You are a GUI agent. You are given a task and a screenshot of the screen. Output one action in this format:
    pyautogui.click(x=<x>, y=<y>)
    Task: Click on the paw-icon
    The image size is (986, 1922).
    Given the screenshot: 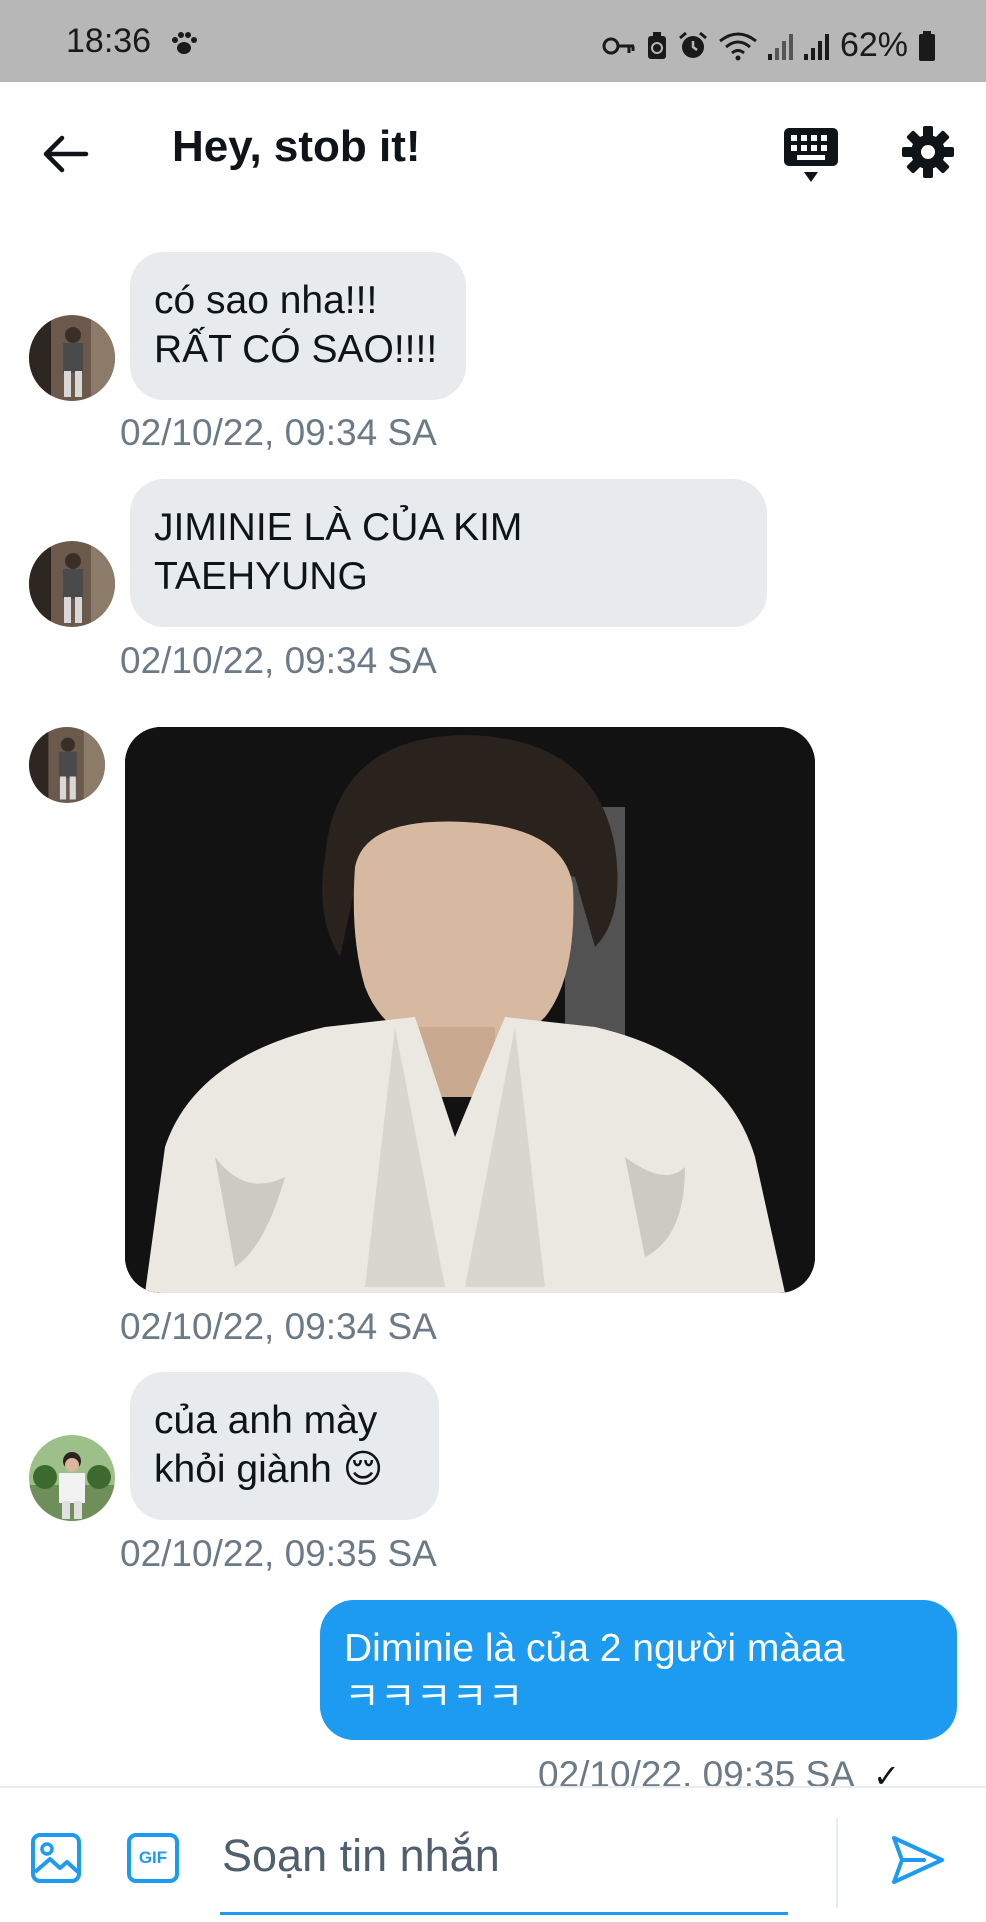 What is the action you would take?
    pyautogui.click(x=184, y=43)
    